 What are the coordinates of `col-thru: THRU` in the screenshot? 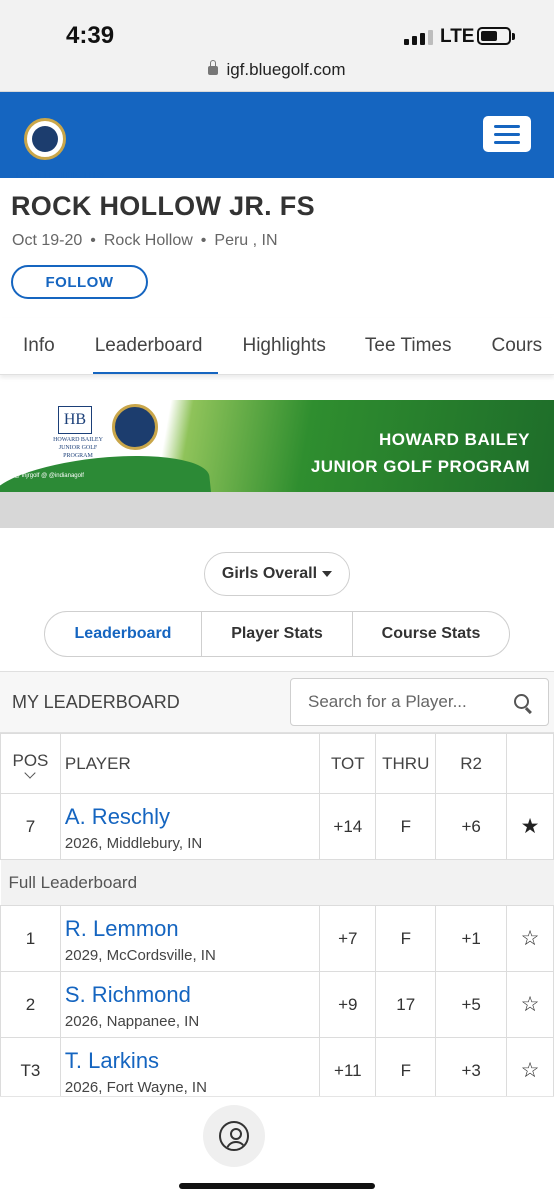 It's located at (406, 763).